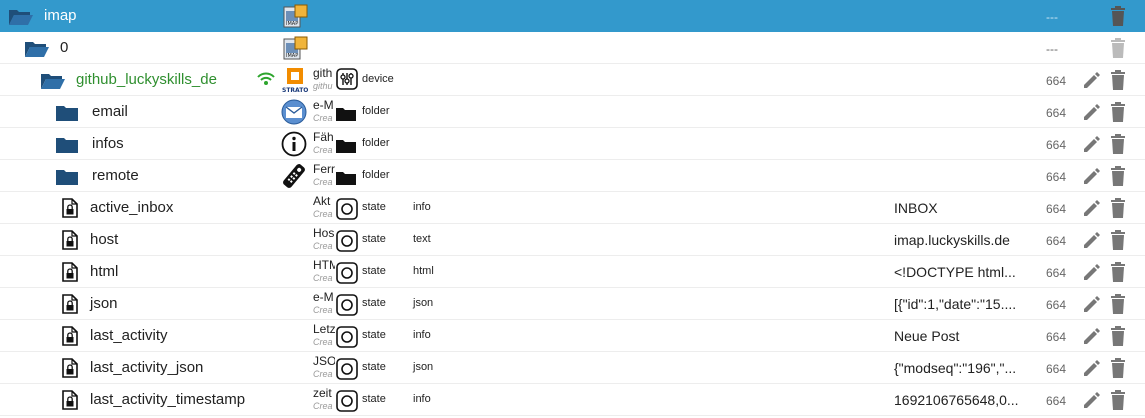 This screenshot has width=1145, height=418. I want to click on object-title: Fäh Crea, so click(324, 144).